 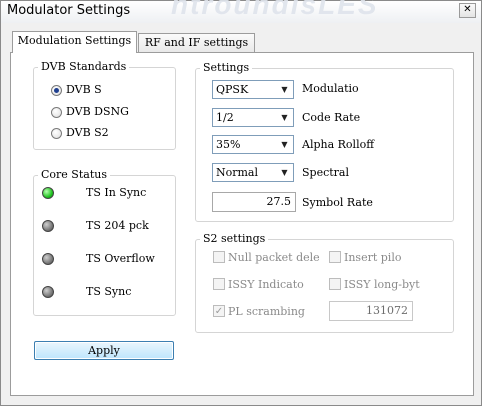 I want to click on radio-dvb-s, so click(x=56, y=90).